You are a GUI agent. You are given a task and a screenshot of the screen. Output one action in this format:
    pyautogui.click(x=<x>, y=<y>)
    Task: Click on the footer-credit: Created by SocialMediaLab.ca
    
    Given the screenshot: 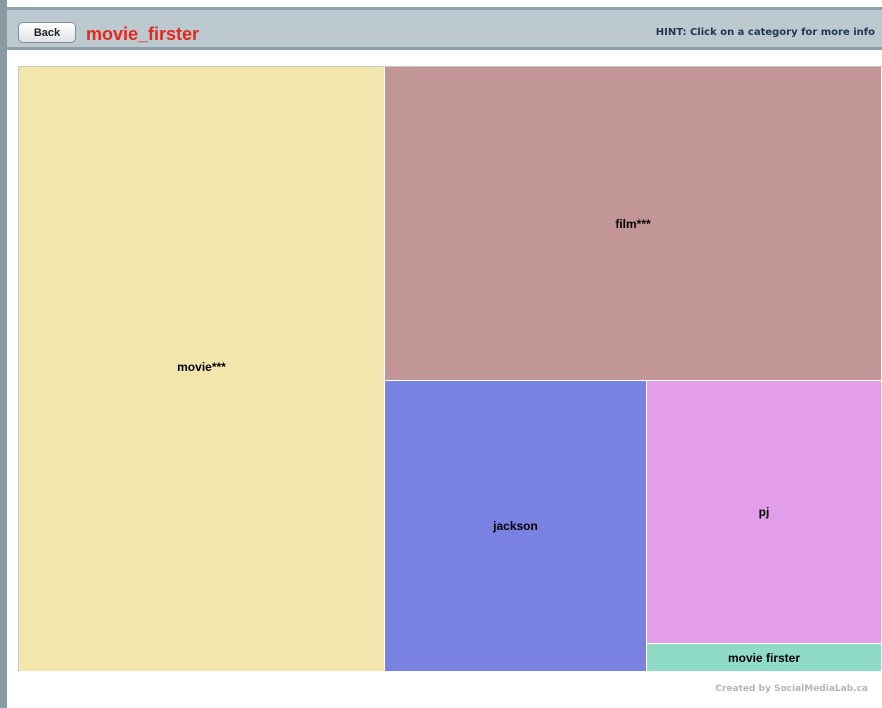 What is the action you would take?
    pyautogui.click(x=791, y=689)
    